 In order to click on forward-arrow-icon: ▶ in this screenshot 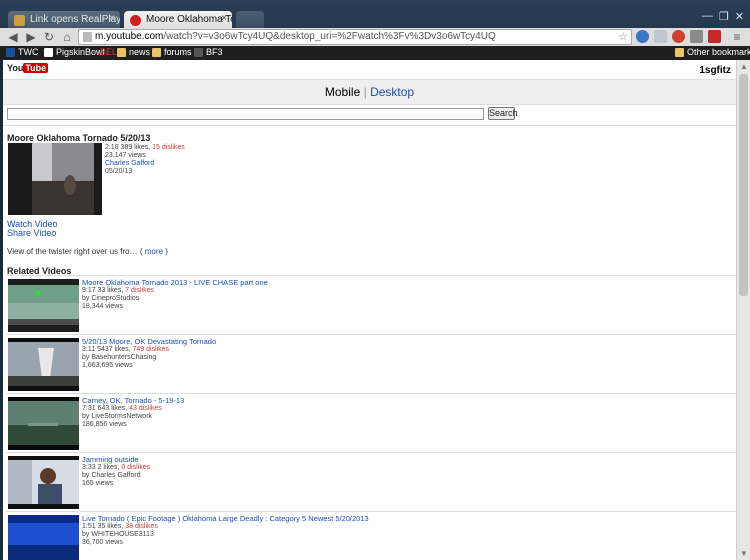, I will do `click(31, 37)`.